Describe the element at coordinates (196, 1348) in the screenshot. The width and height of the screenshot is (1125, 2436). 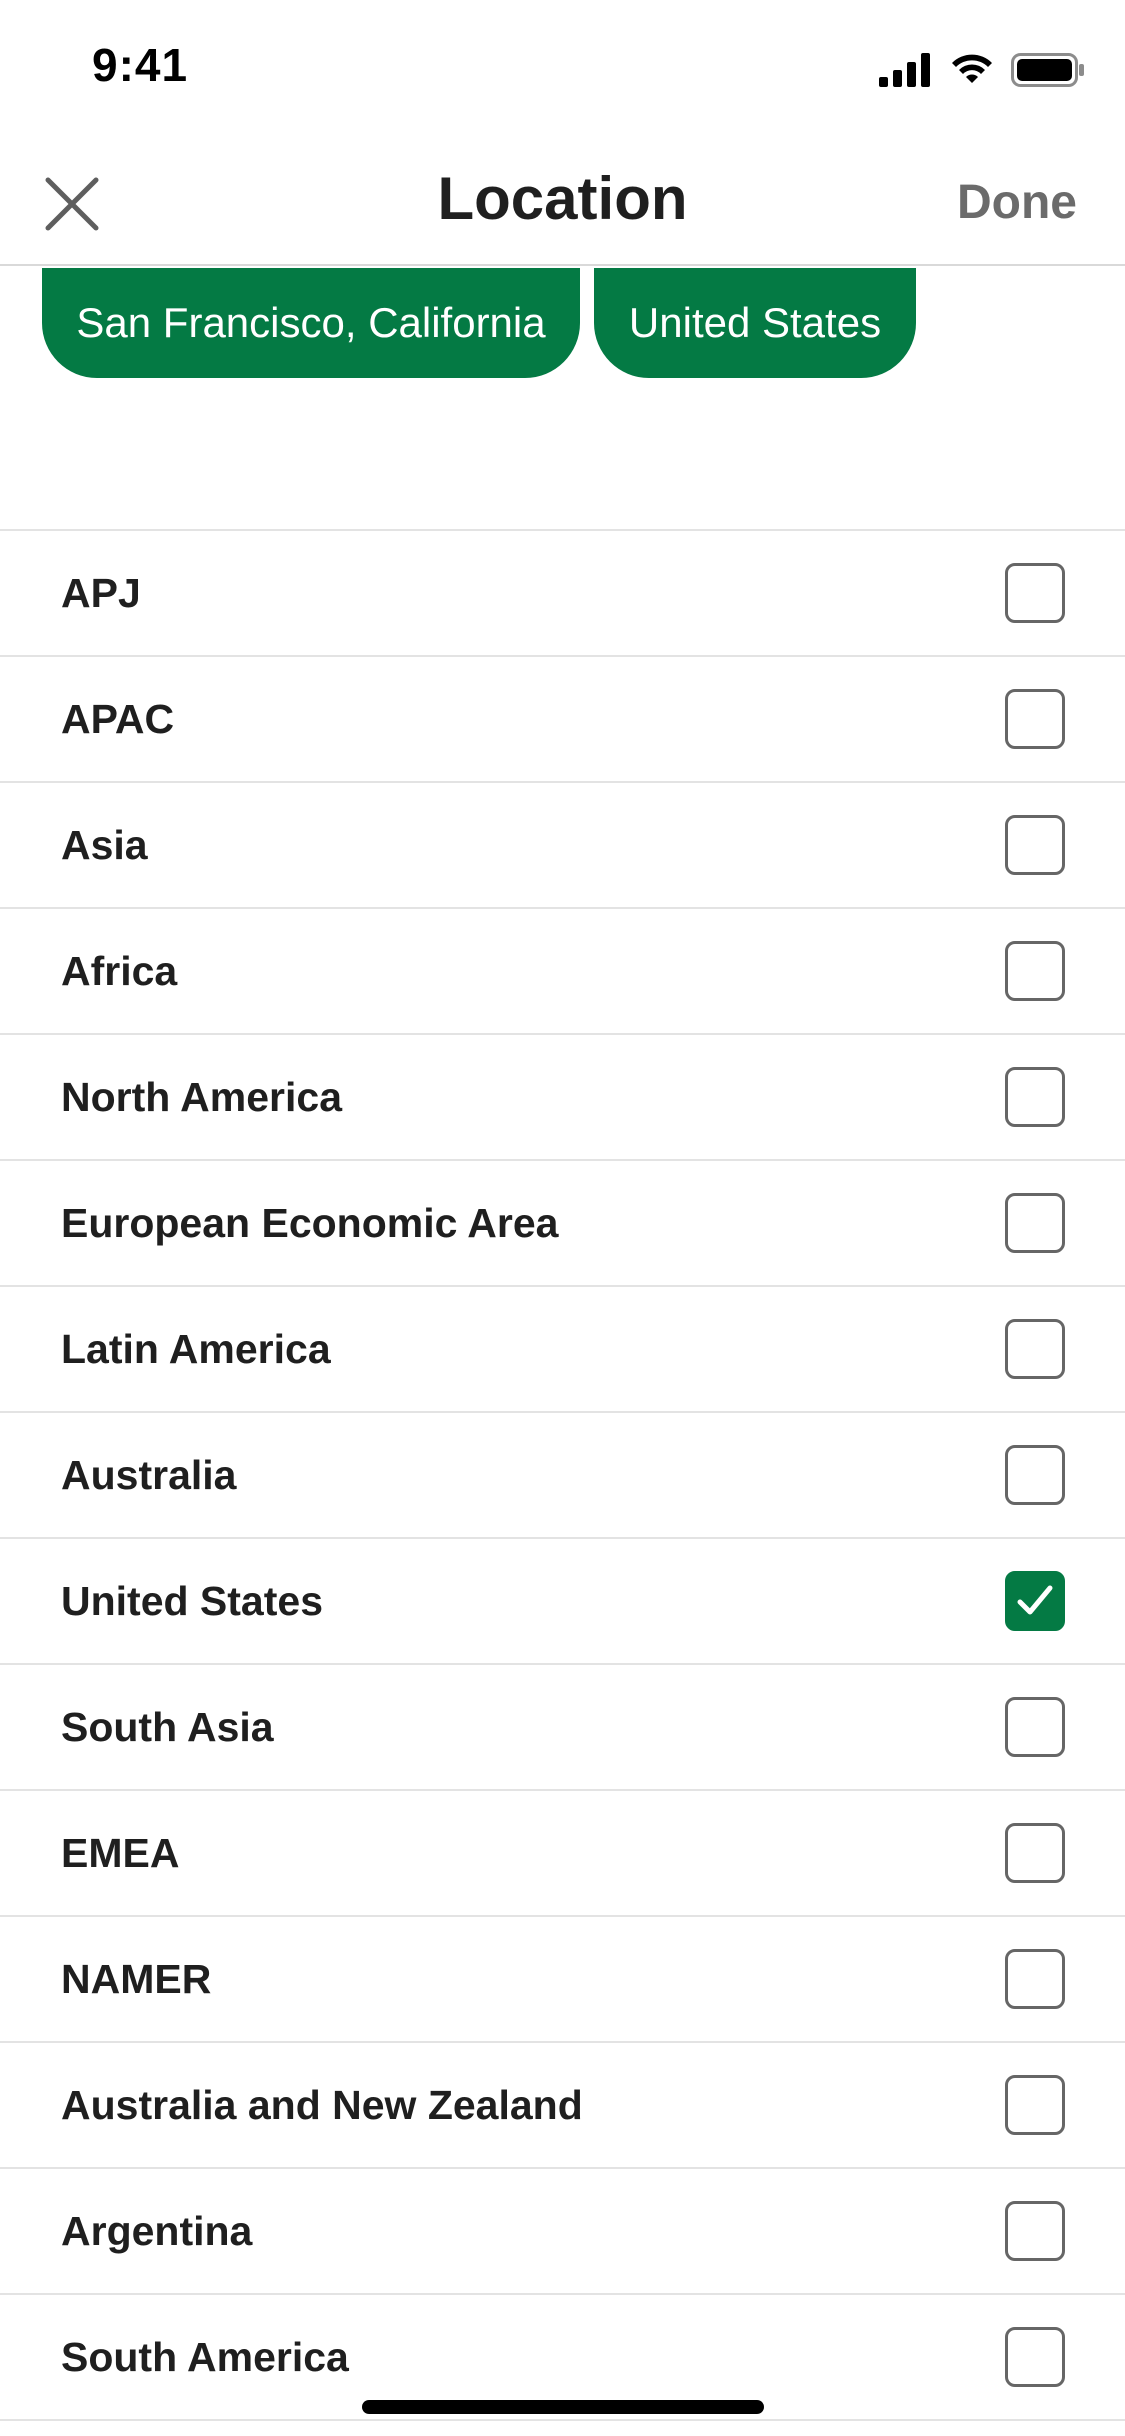
I see `list-item-label: Latin America` at that location.